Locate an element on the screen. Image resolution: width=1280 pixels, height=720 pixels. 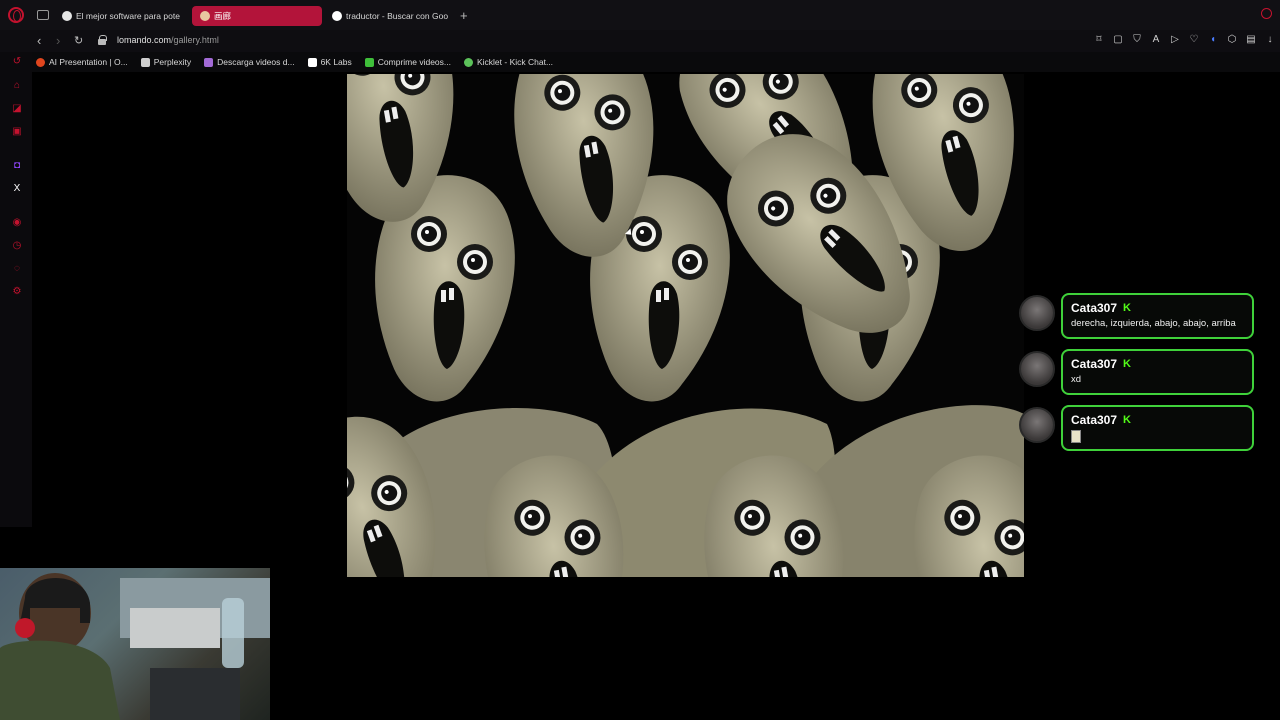
history-icon: ◷ is located at coordinates (17, 246).